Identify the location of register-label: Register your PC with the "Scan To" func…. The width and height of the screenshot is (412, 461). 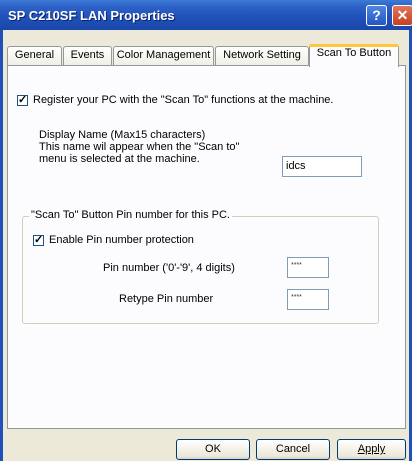
(183, 100).